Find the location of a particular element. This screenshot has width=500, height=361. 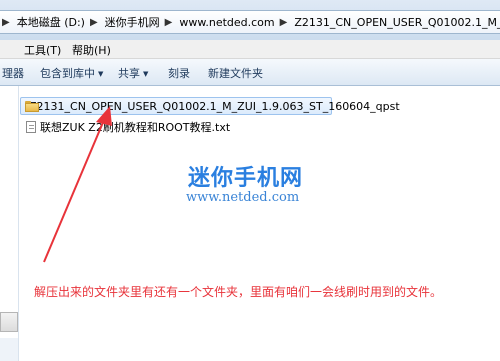

breadcrumb-item-url-folder: www.netded.com is located at coordinates (226, 22).